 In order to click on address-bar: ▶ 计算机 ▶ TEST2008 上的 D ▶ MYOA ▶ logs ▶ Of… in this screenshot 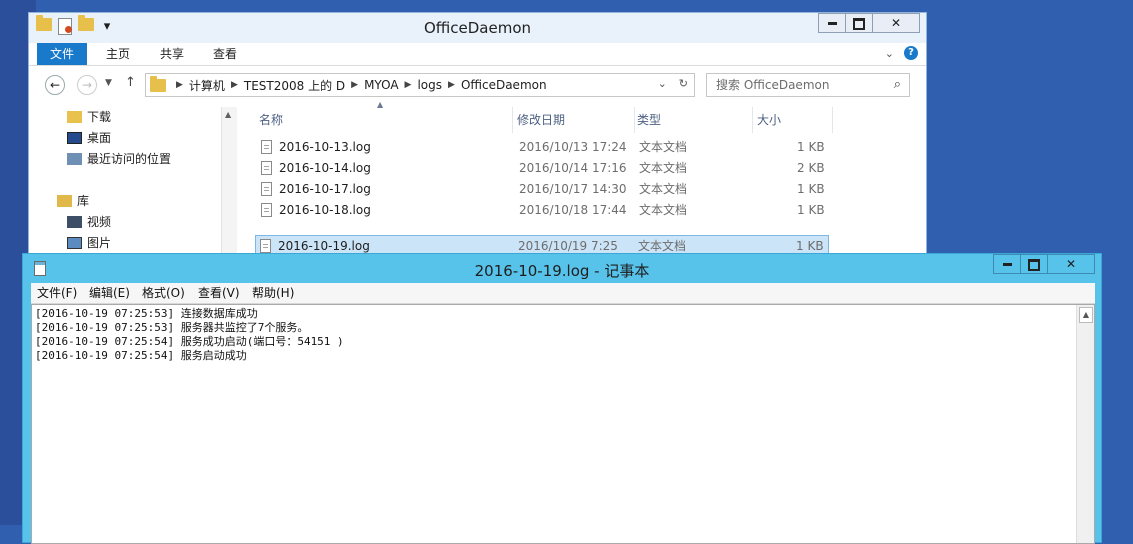, I will do `click(420, 85)`.